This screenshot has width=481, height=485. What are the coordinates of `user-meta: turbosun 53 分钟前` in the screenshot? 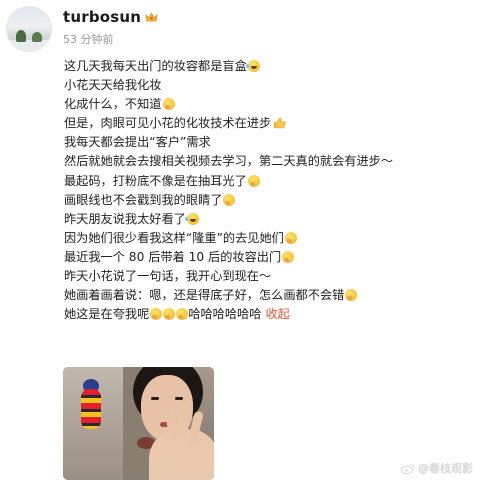 It's located at (110, 27).